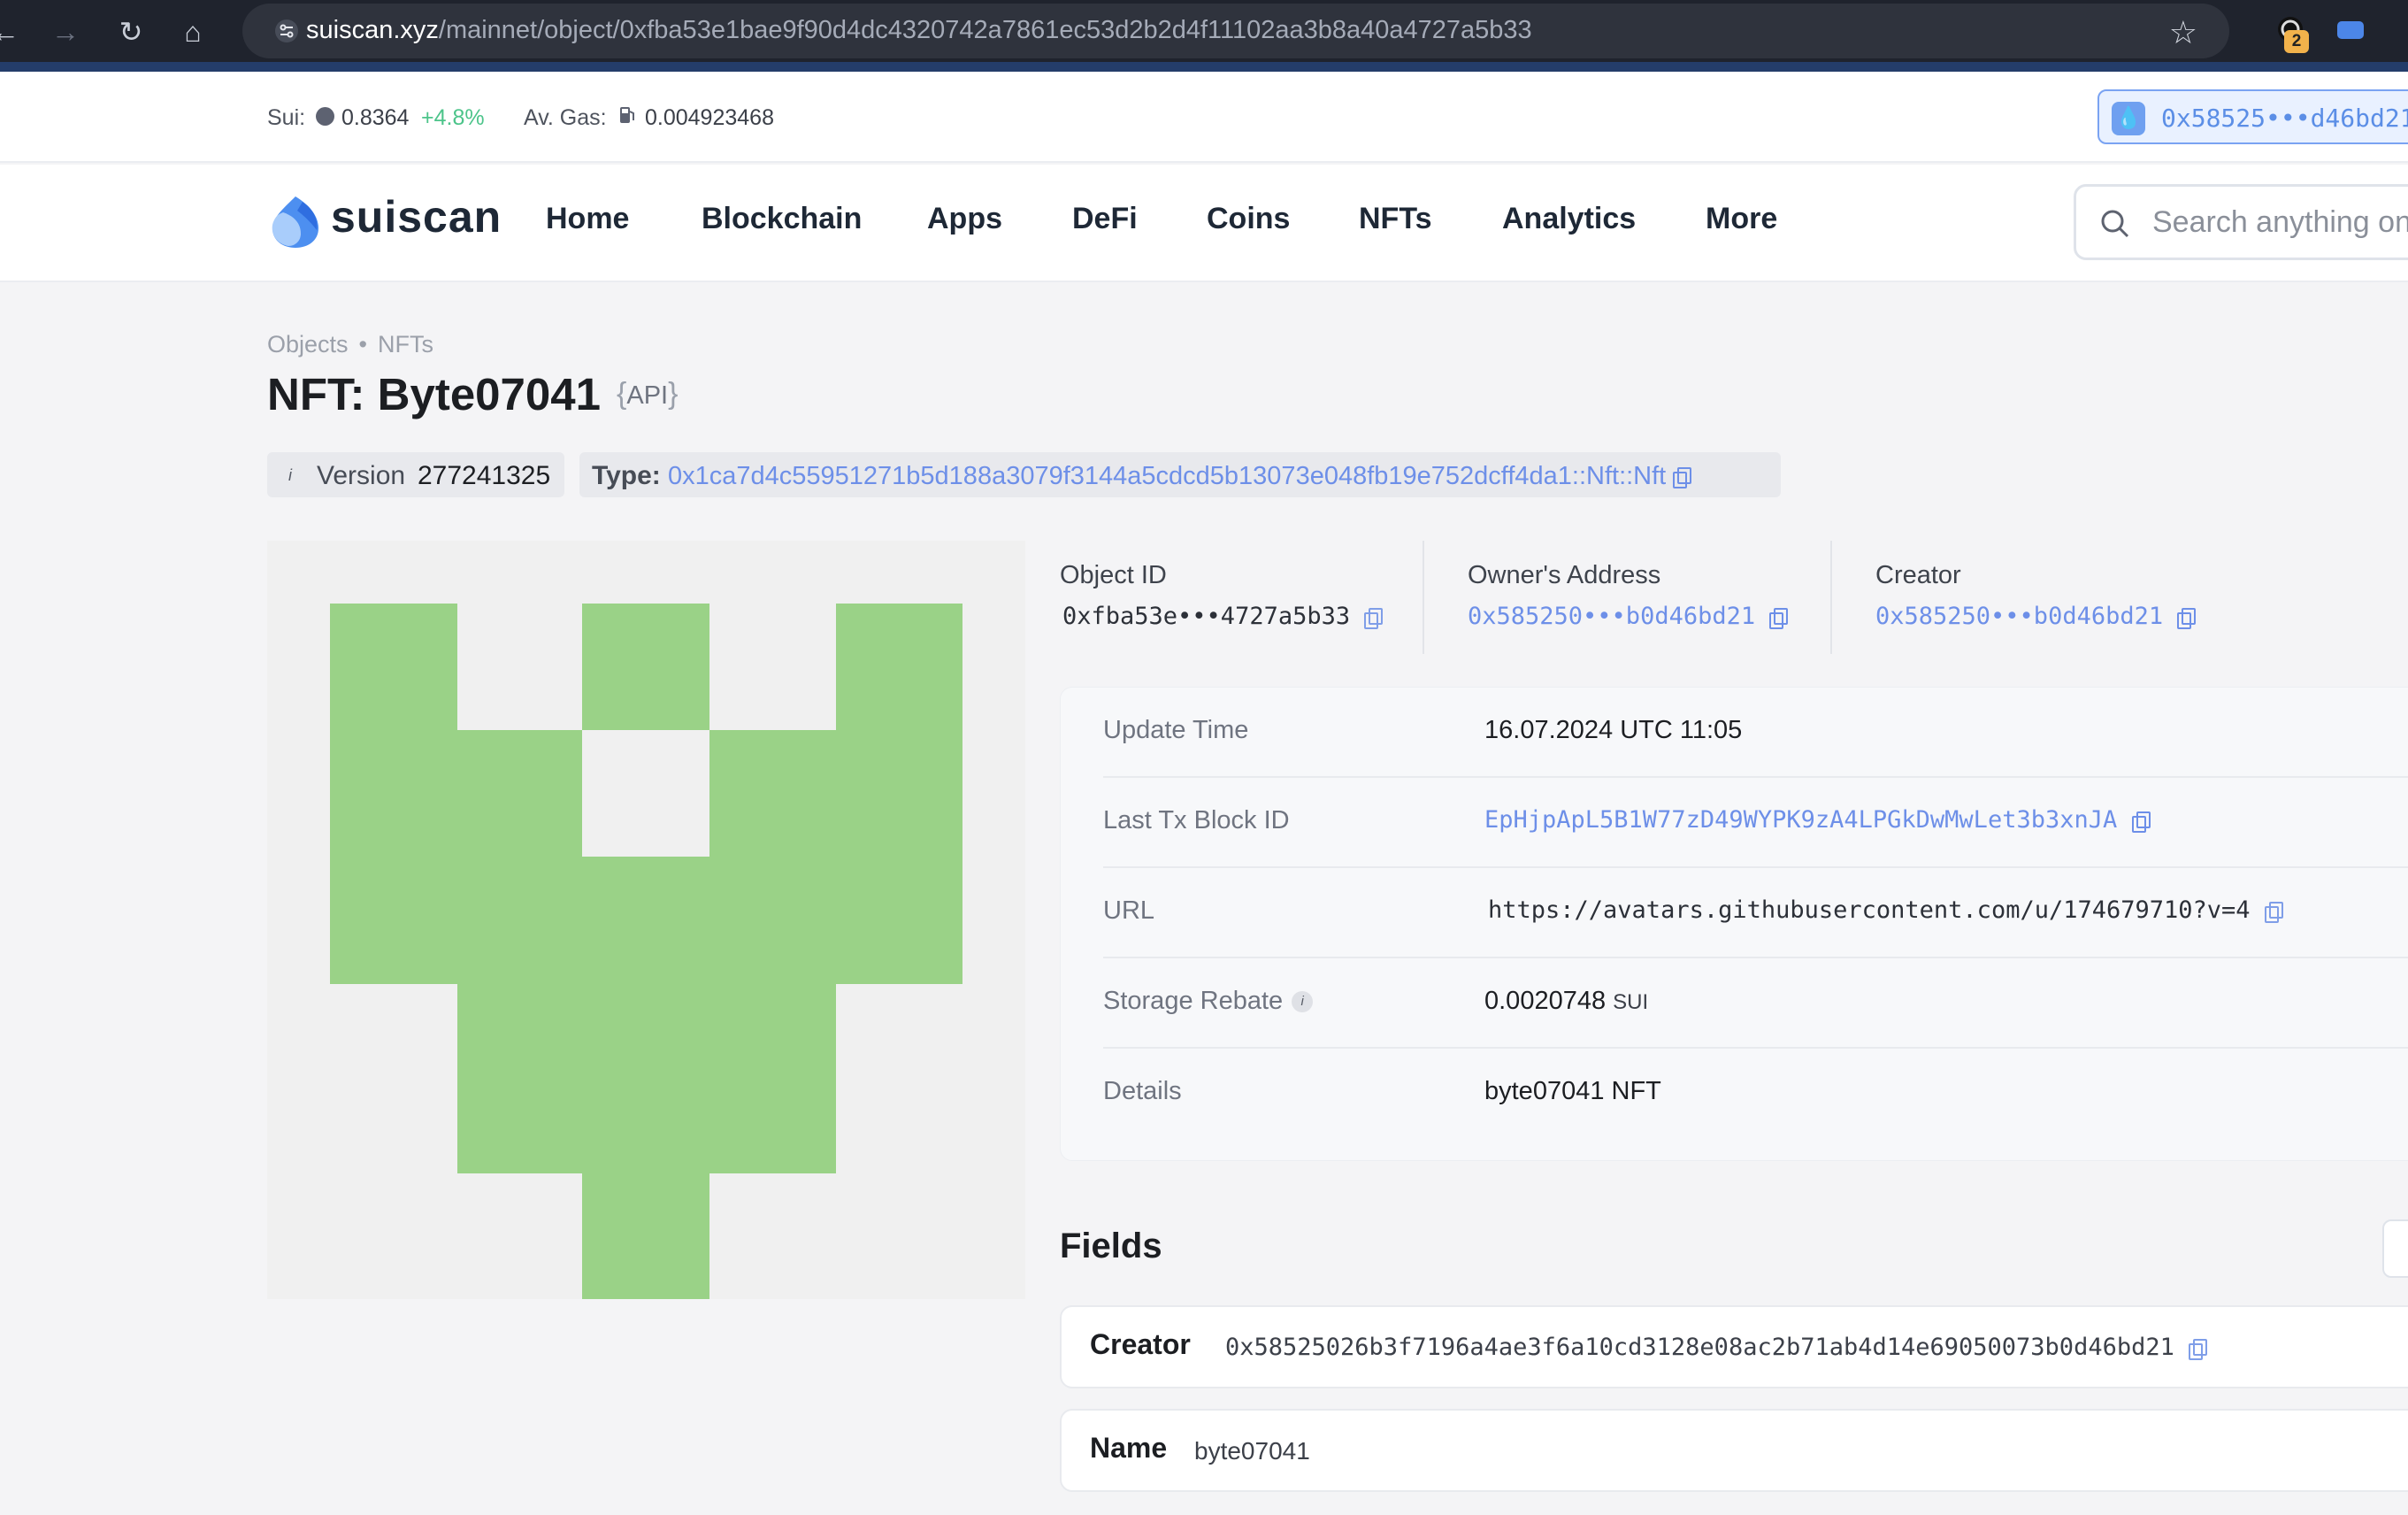 Image resolution: width=2408 pixels, height=1515 pixels. I want to click on owner-address: 0x585250•••b0d46bd21, so click(1612, 616).